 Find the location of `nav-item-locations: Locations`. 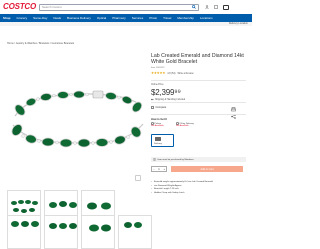

nav-item-locations: Locations is located at coordinates (206, 18).